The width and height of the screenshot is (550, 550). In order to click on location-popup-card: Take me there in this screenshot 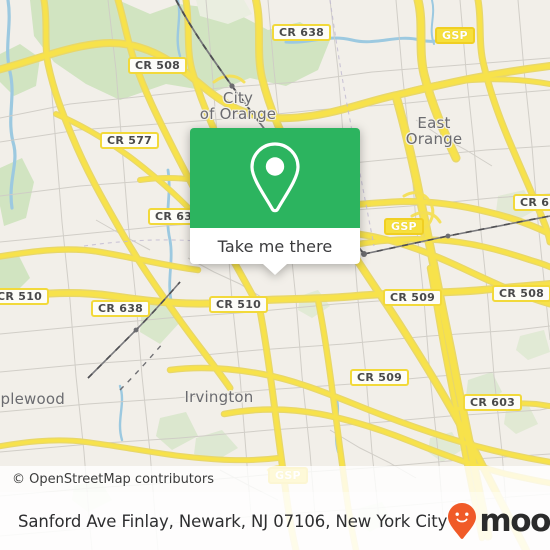, I will do `click(275, 201)`.